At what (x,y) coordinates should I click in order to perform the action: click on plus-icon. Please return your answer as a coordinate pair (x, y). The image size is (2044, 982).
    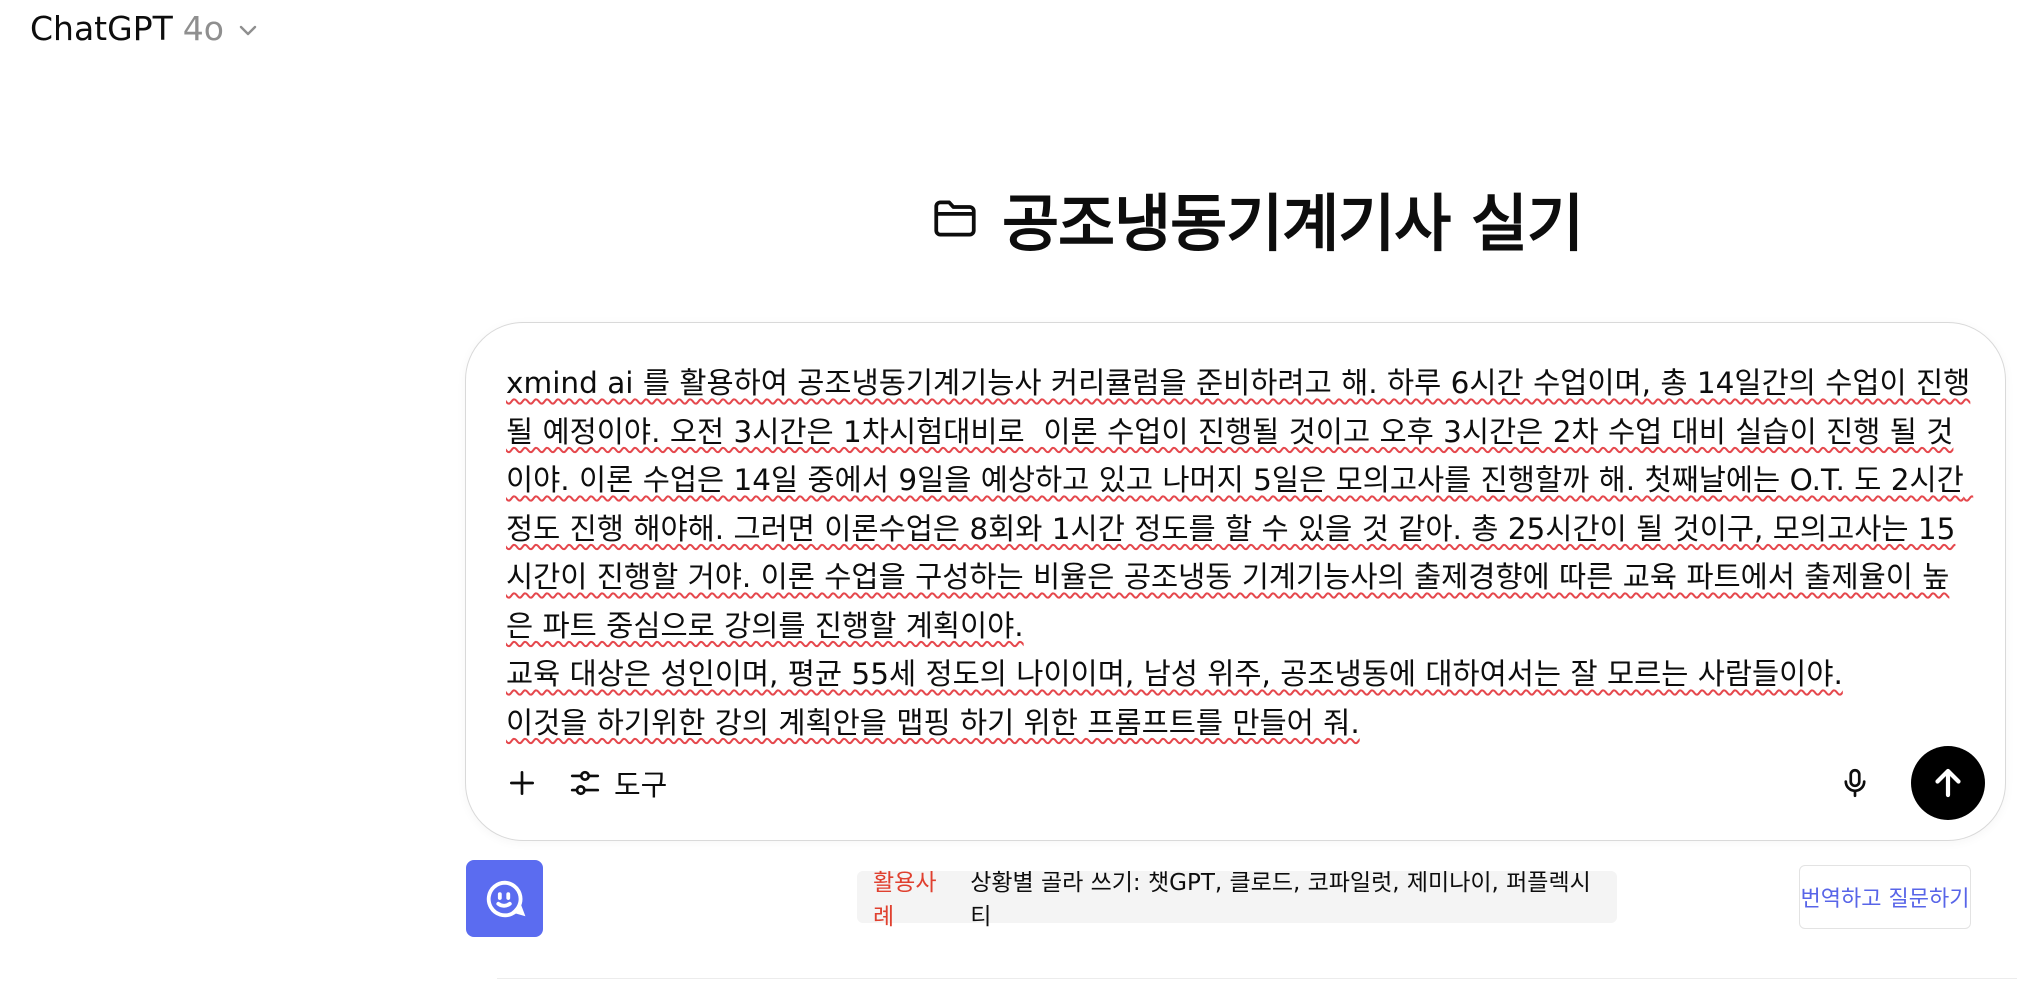
    Looking at the image, I should click on (522, 783).